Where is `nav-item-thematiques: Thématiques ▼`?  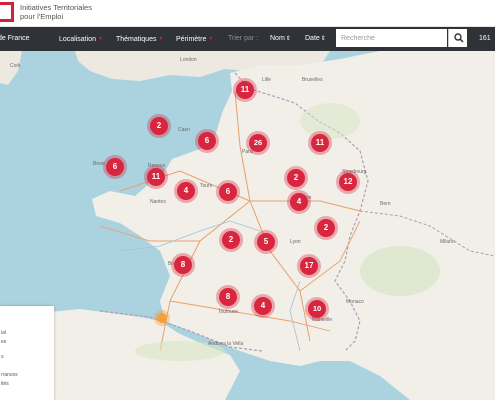 nav-item-thematiques: Thématiques ▼ is located at coordinates (139, 39).